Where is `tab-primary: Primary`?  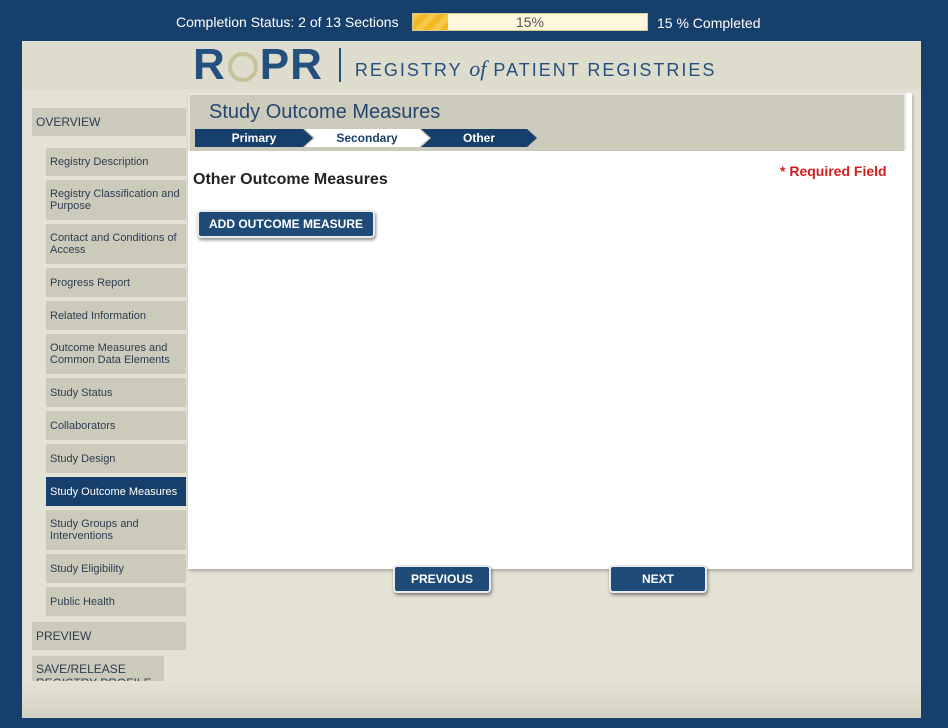
tab-primary: Primary is located at coordinates (254, 138).